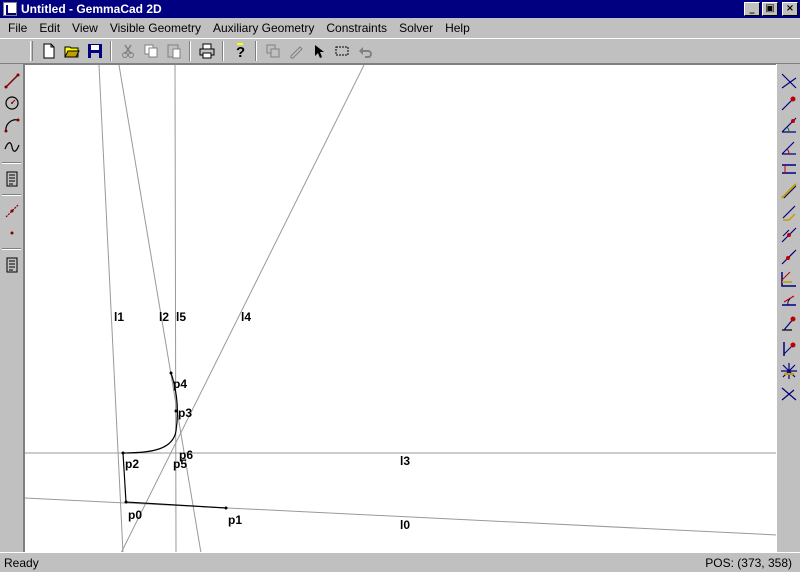 This screenshot has width=800, height=572. What do you see at coordinates (789, 81) in the screenshot?
I see `angle-constraint-icon` at bounding box center [789, 81].